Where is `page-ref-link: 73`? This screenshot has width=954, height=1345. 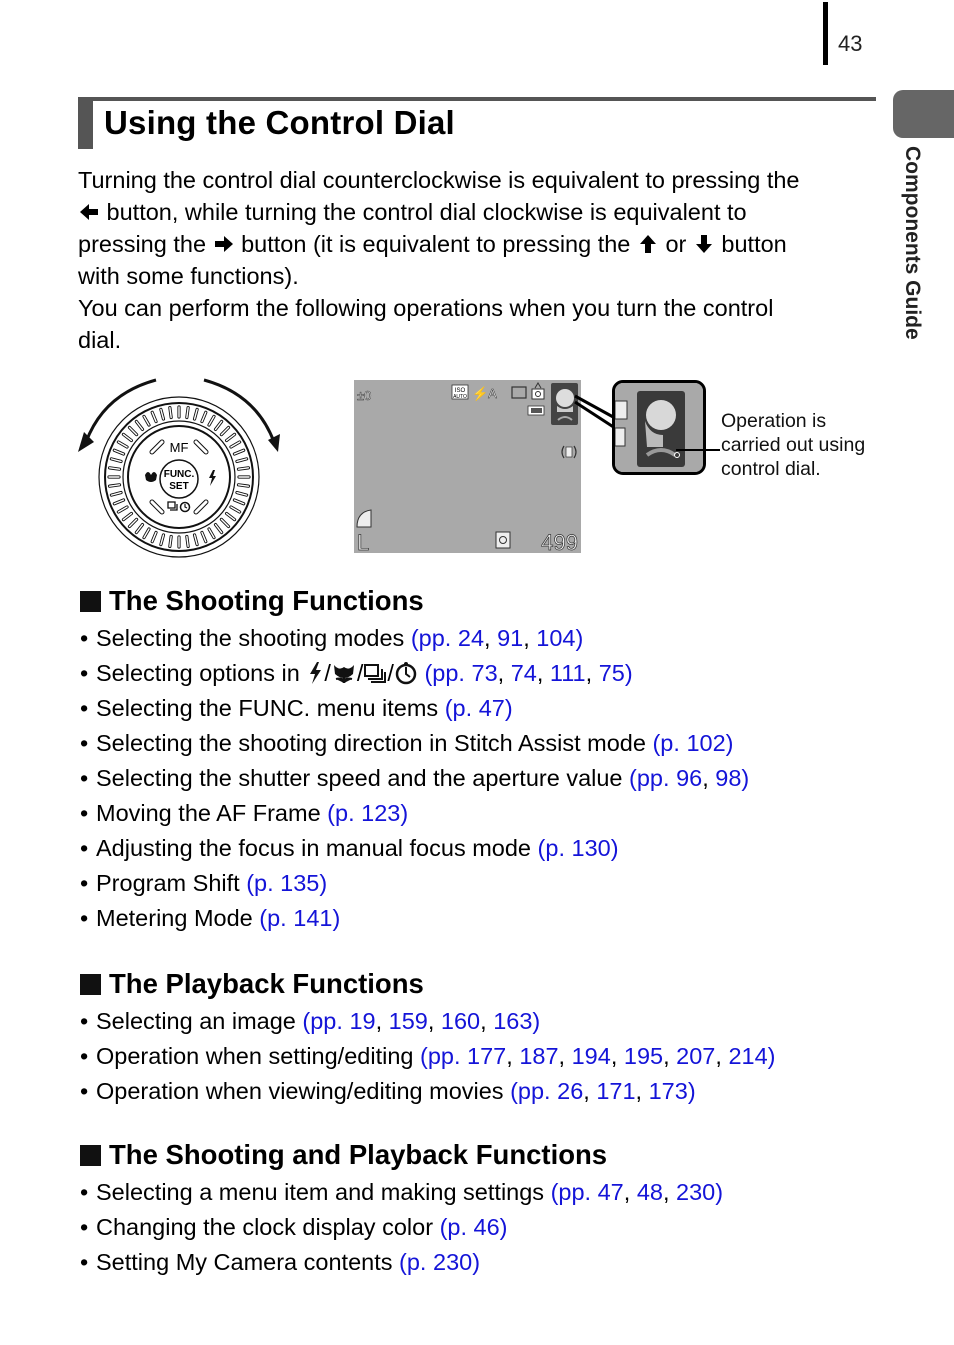
page-ref-link: 73 is located at coordinates (485, 673).